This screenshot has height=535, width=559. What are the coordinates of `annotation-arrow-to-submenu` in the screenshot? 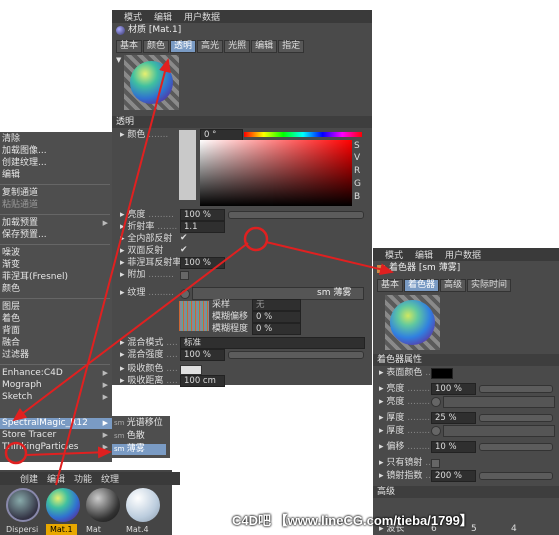 It's located at (68, 452).